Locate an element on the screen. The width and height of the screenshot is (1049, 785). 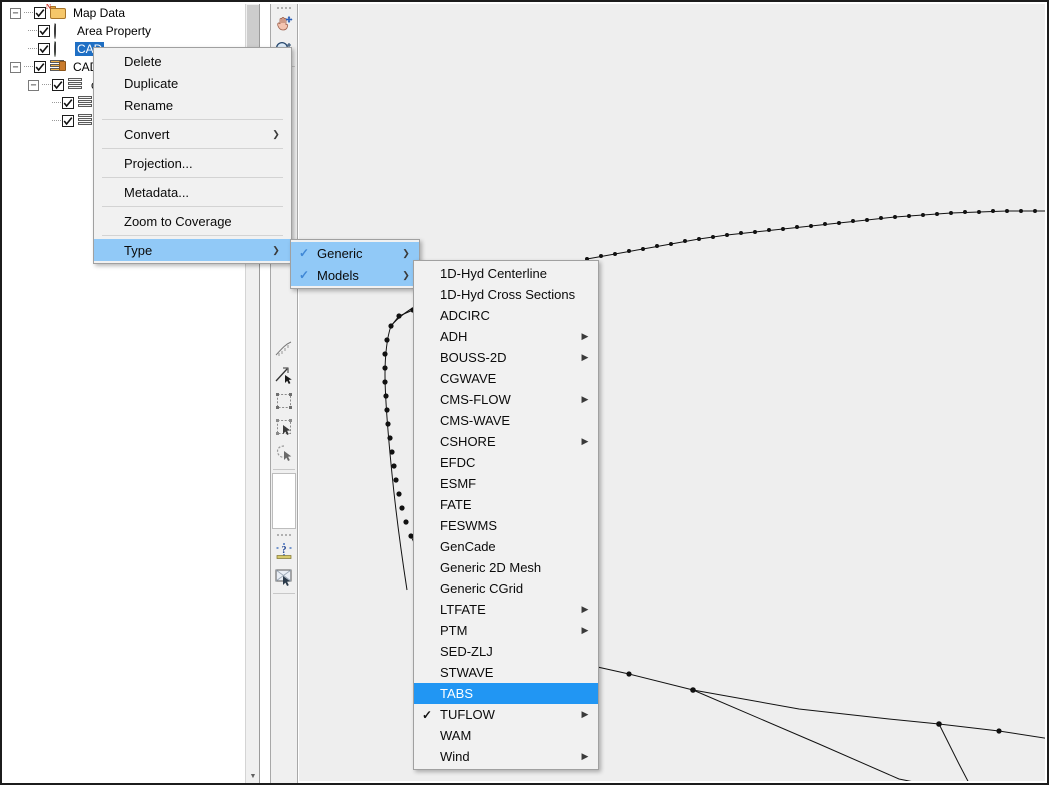
arc-draw-icon is located at coordinates (283, 348).